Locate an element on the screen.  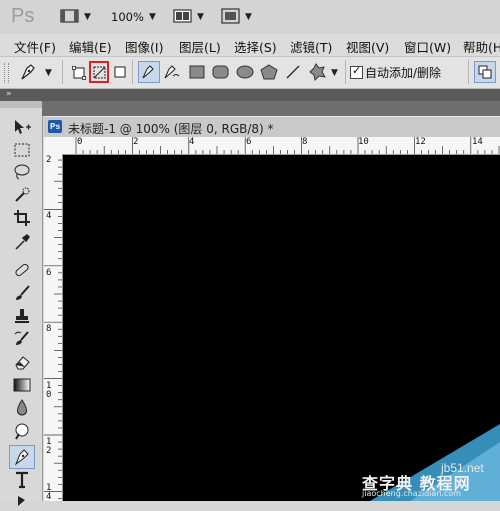
horizontal-ruler: 0 2 4 6 8 10 12 14 is located at coordinates (281, 146).